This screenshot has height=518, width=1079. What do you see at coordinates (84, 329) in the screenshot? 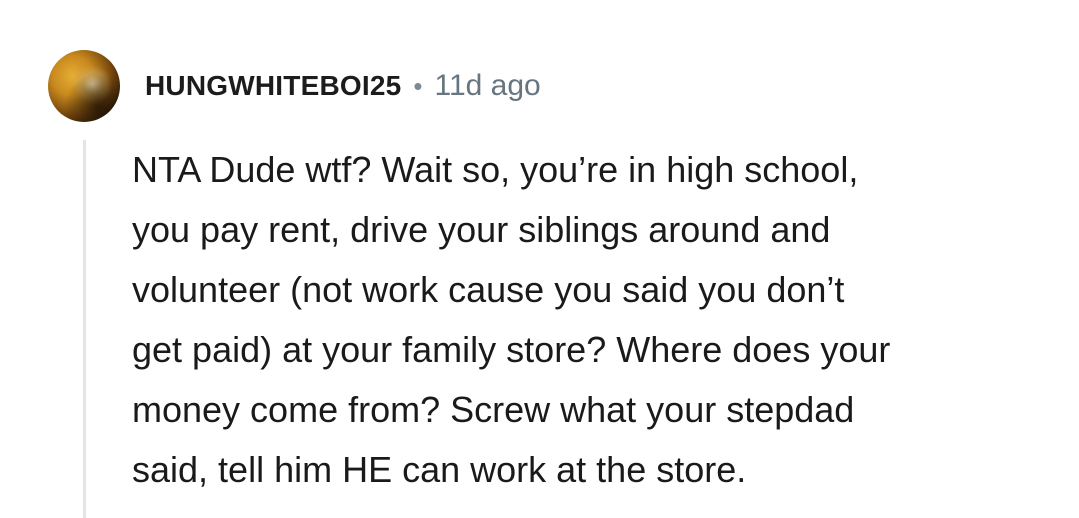
I see `thread-line` at bounding box center [84, 329].